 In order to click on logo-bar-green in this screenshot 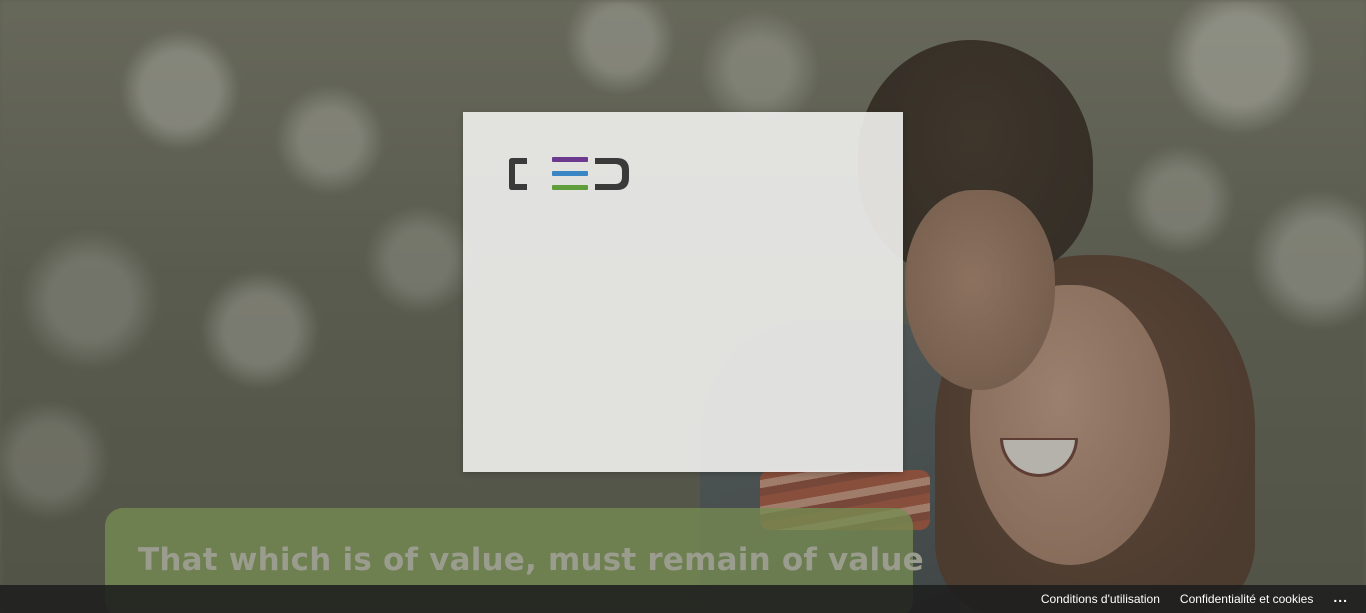, I will do `click(570, 187)`.